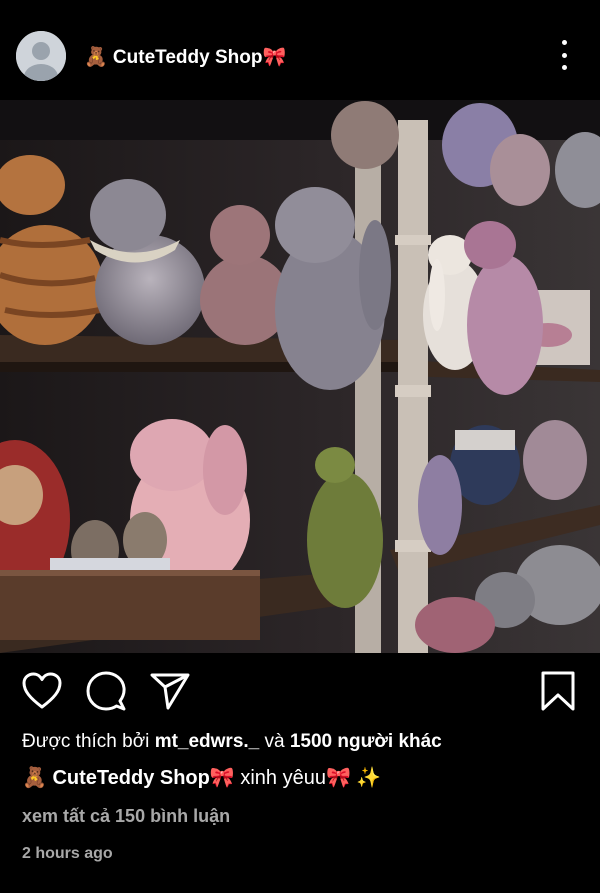 Image resolution: width=600 pixels, height=893 pixels. I want to click on comment-button, so click(106, 691).